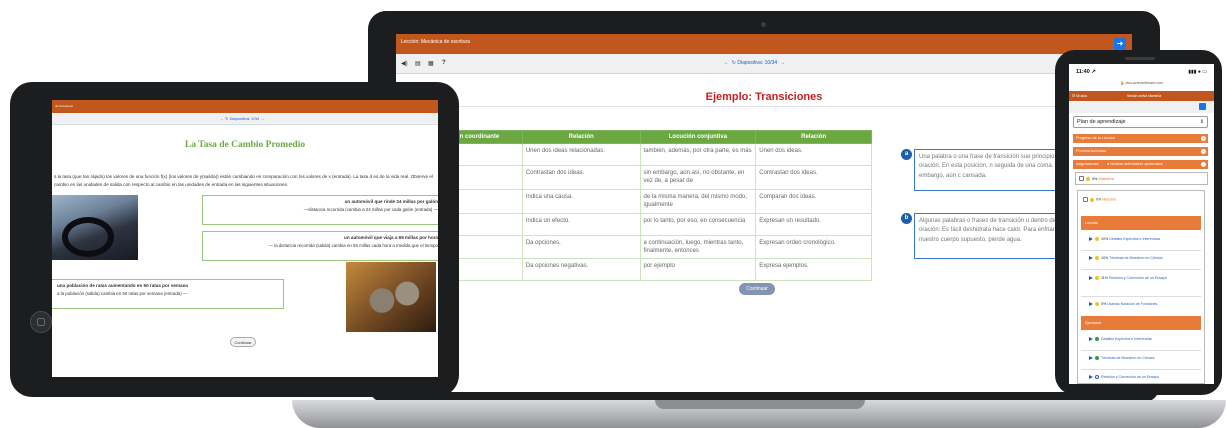  Describe the element at coordinates (1141, 83) in the screenshot. I see `browser-url: 🔒 plus.aztecsoftware.com` at that location.